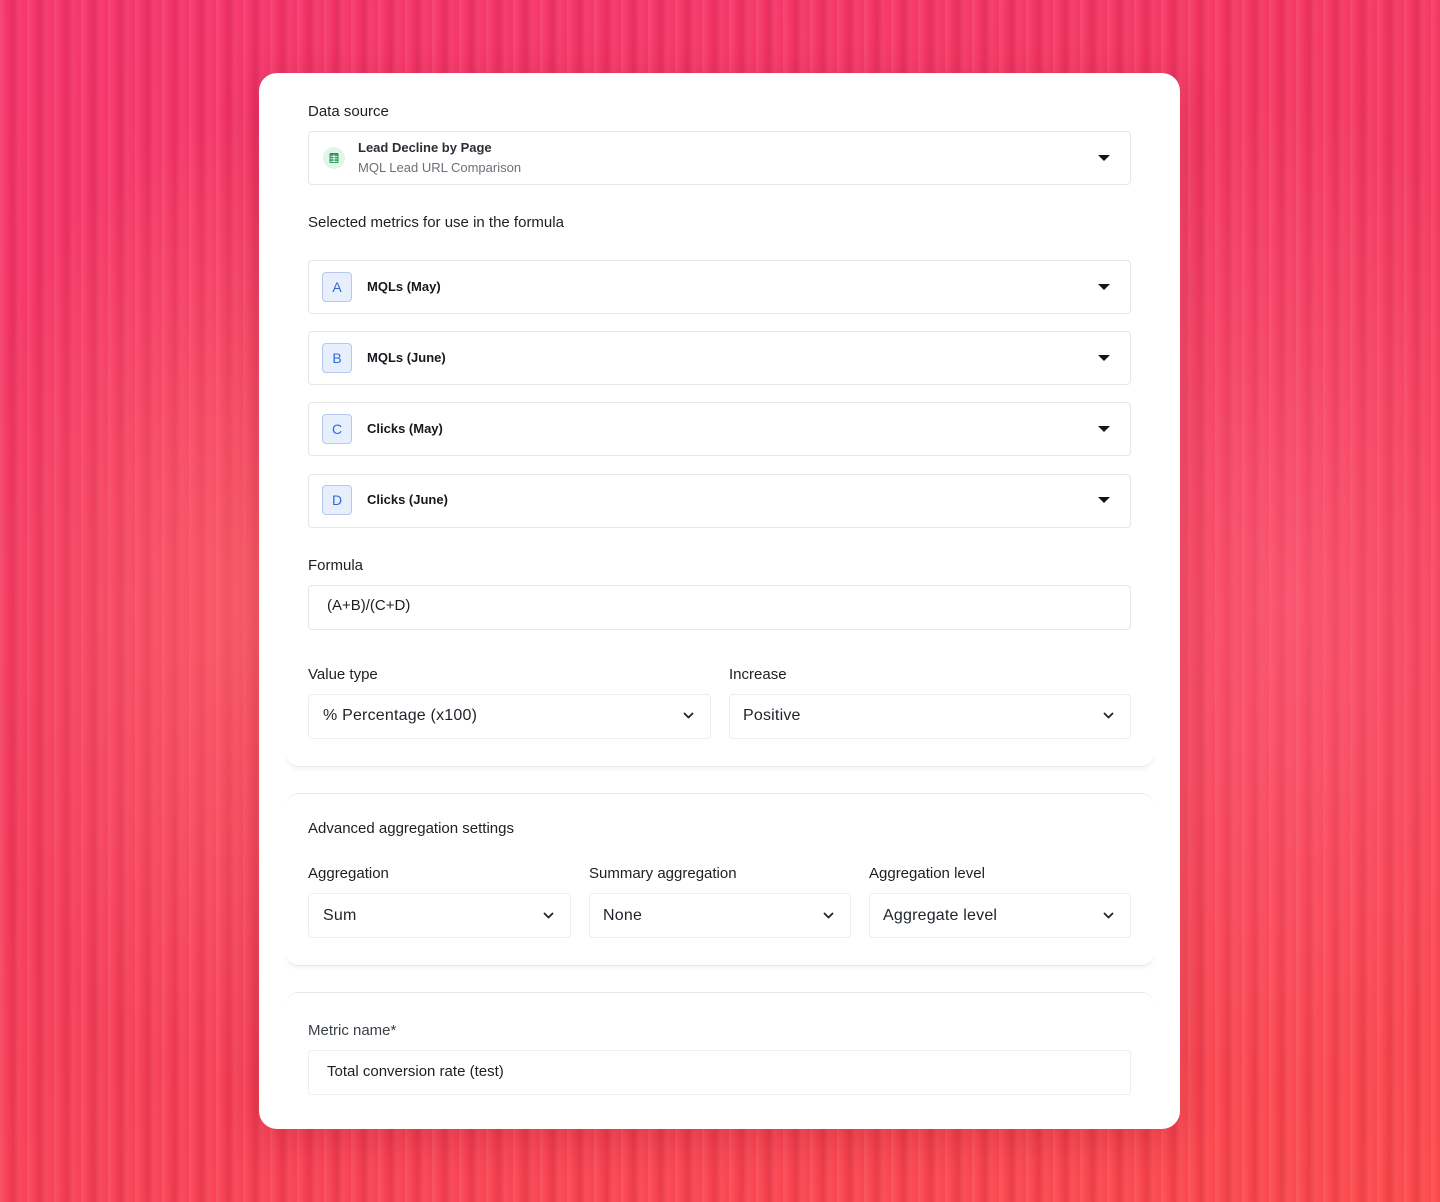 The height and width of the screenshot is (1202, 1440). Describe the element at coordinates (440, 167) in the screenshot. I see `data-source-subtitle: MQL Lead URL Comparison` at that location.